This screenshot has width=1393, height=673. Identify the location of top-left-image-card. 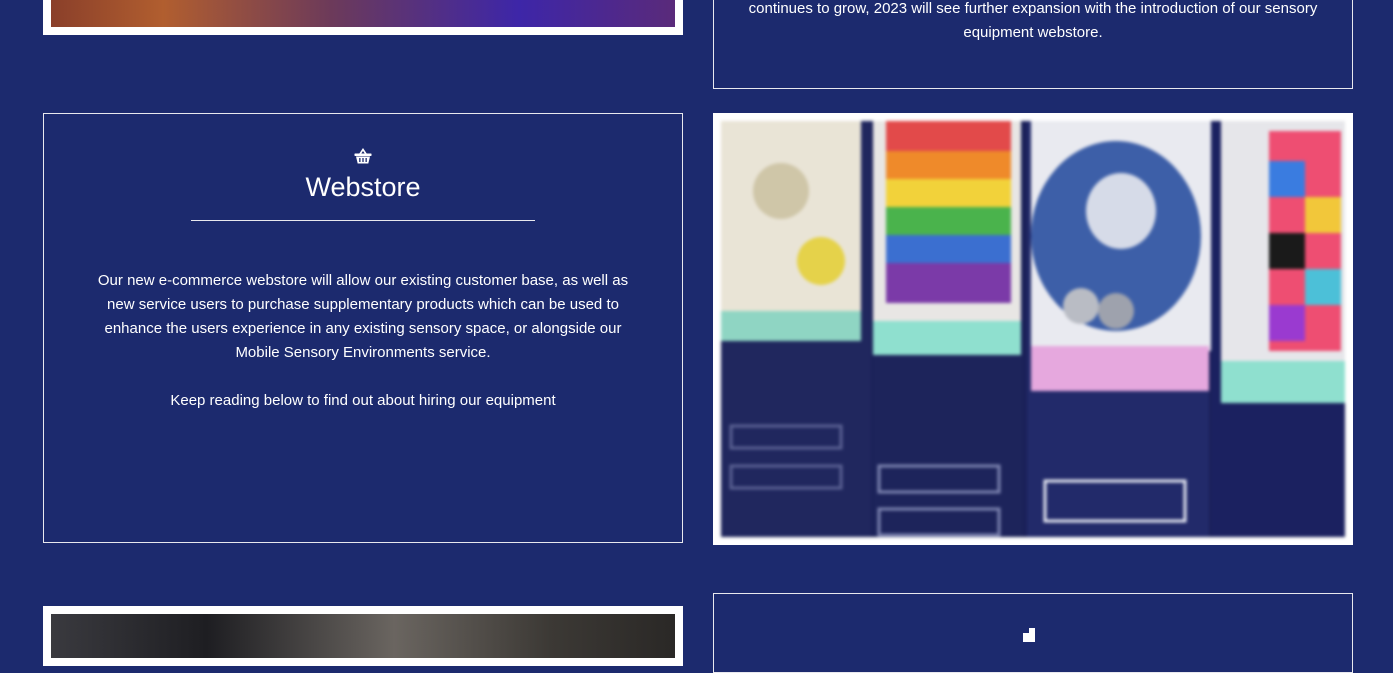
(363, 17).